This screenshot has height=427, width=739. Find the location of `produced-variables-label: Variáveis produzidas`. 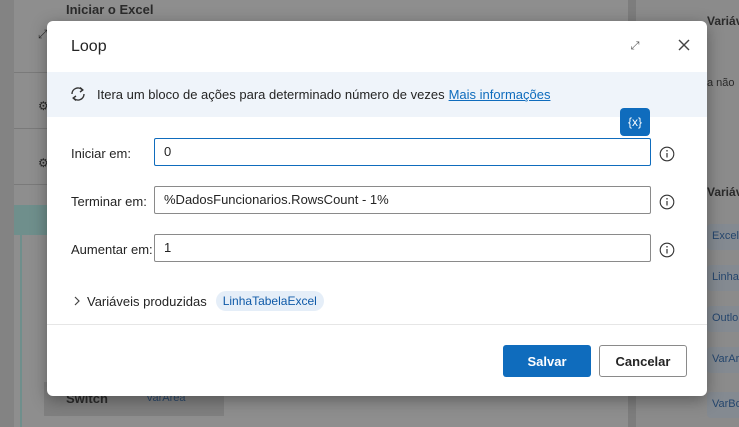

produced-variables-label: Variáveis produzidas is located at coordinates (147, 301).